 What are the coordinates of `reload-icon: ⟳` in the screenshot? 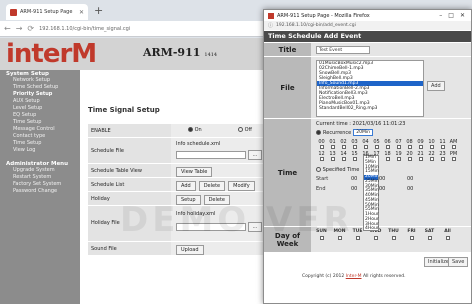 It's located at (30, 28).